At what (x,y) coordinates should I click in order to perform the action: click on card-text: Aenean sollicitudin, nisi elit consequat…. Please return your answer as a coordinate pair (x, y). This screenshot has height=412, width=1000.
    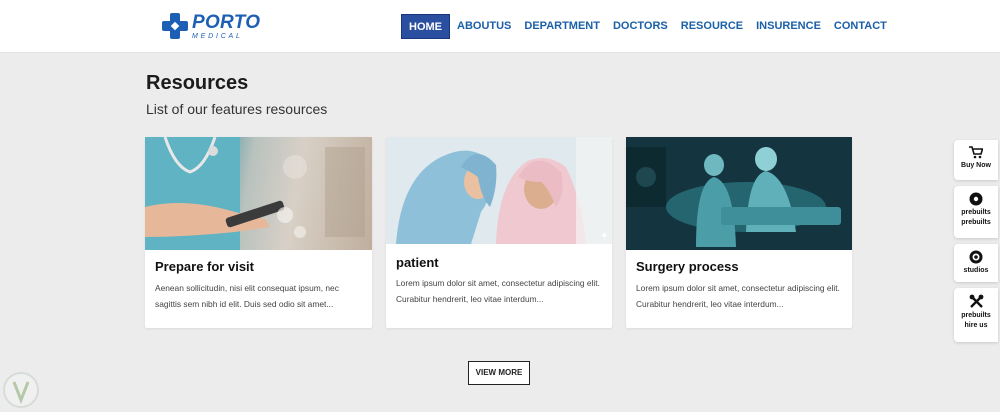
    Looking at the image, I should click on (247, 296).